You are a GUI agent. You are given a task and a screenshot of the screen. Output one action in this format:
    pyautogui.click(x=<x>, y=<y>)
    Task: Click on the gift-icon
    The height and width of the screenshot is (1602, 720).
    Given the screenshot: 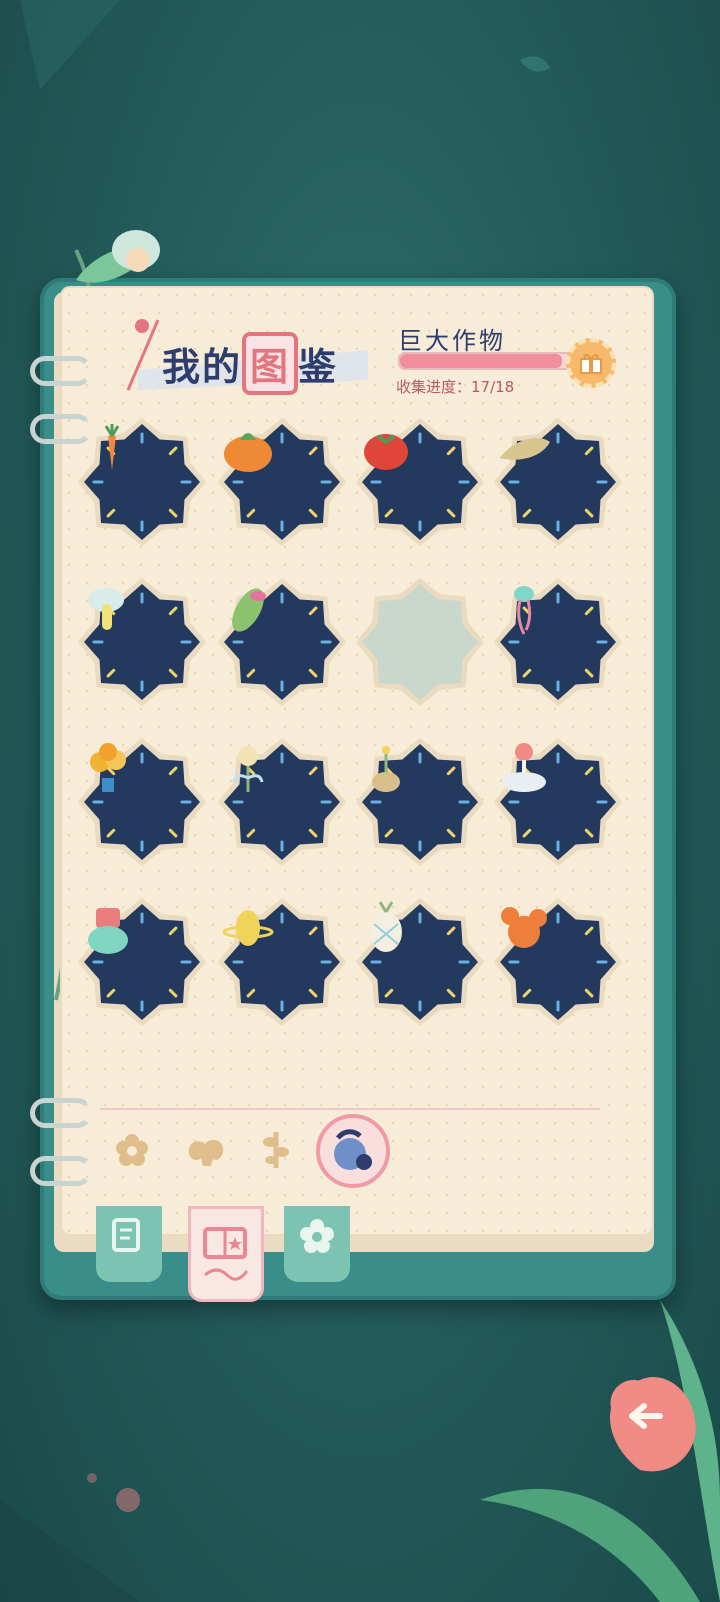 What is the action you would take?
    pyautogui.click(x=591, y=364)
    